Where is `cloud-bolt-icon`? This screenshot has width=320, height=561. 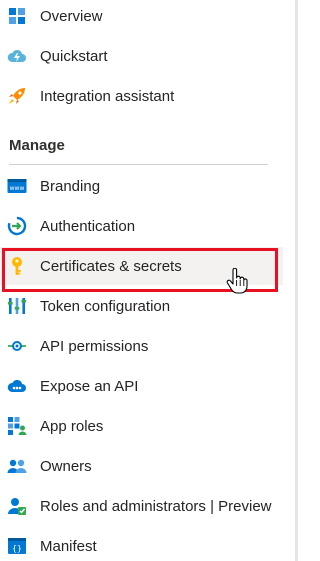 cloud-bolt-icon is located at coordinates (17, 56).